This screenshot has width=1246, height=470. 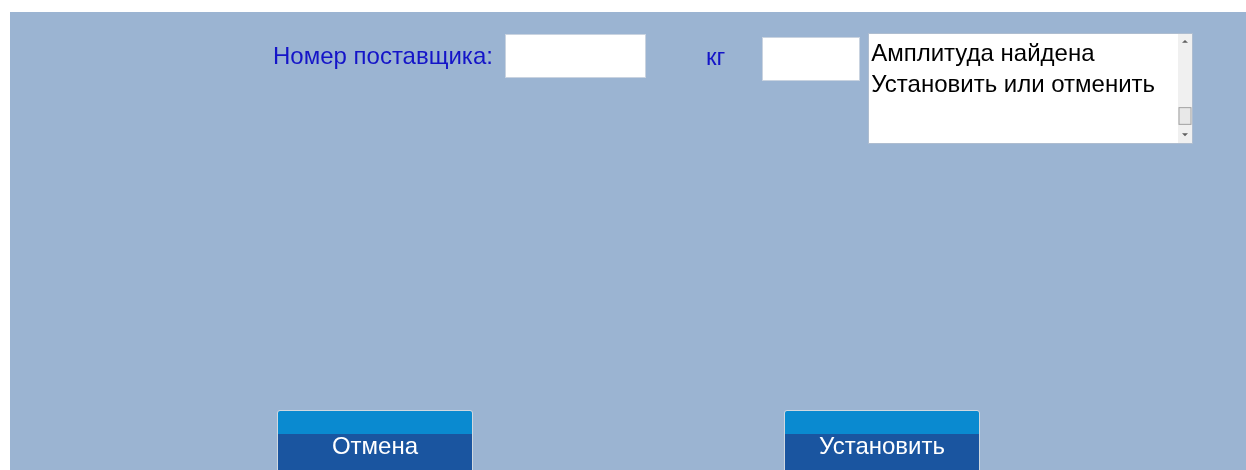 I want to click on action-button: Установить, so click(x=882, y=440).